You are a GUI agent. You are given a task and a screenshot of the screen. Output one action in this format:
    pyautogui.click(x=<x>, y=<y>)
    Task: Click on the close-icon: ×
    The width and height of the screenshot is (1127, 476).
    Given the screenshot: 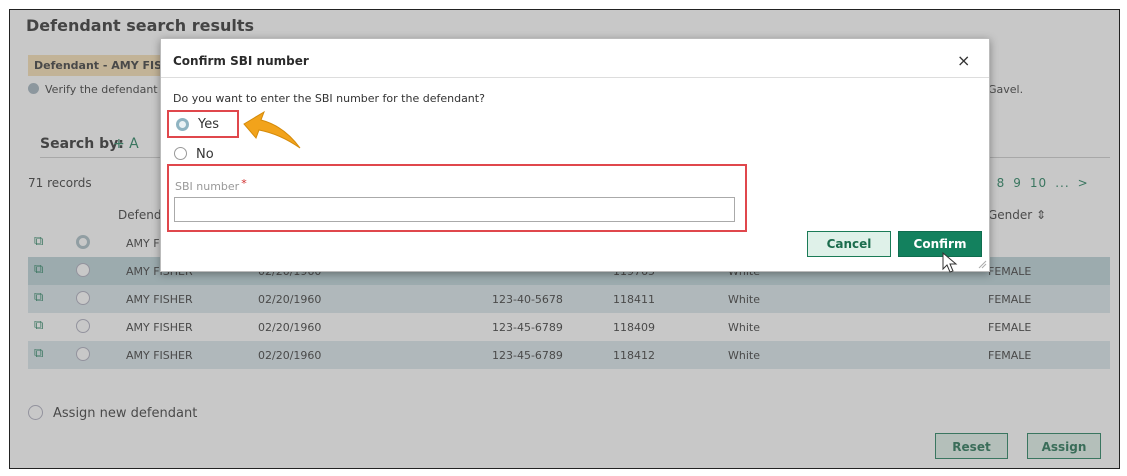 What is the action you would take?
    pyautogui.click(x=963, y=60)
    